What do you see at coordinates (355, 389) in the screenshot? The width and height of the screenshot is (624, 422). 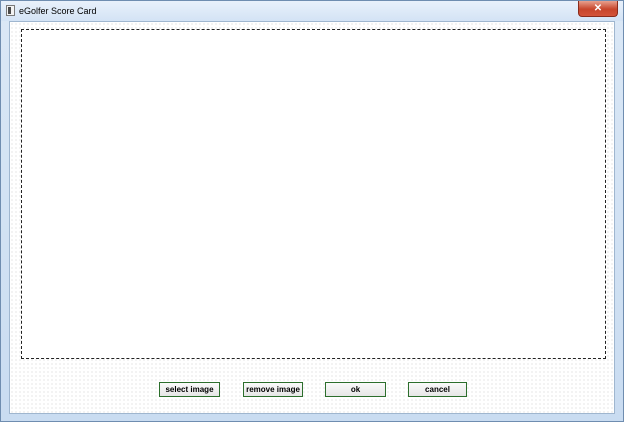 I see `ok-button: ok` at bounding box center [355, 389].